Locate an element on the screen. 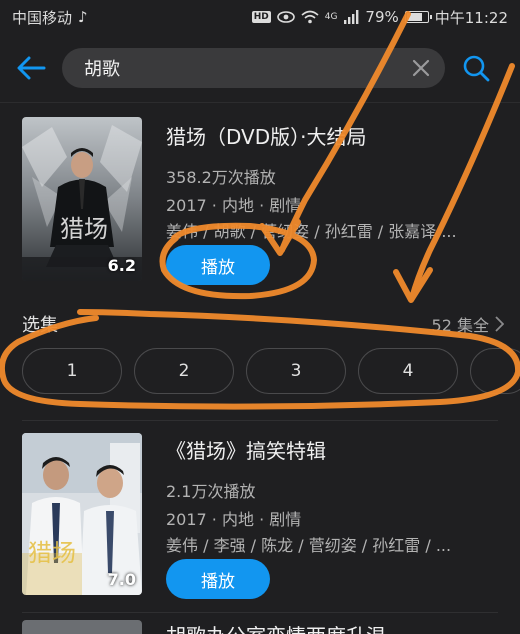 This screenshot has height=634, width=520. result-3-info: 胡歌办公室恋情两度升温 is located at coordinates (335, 627).